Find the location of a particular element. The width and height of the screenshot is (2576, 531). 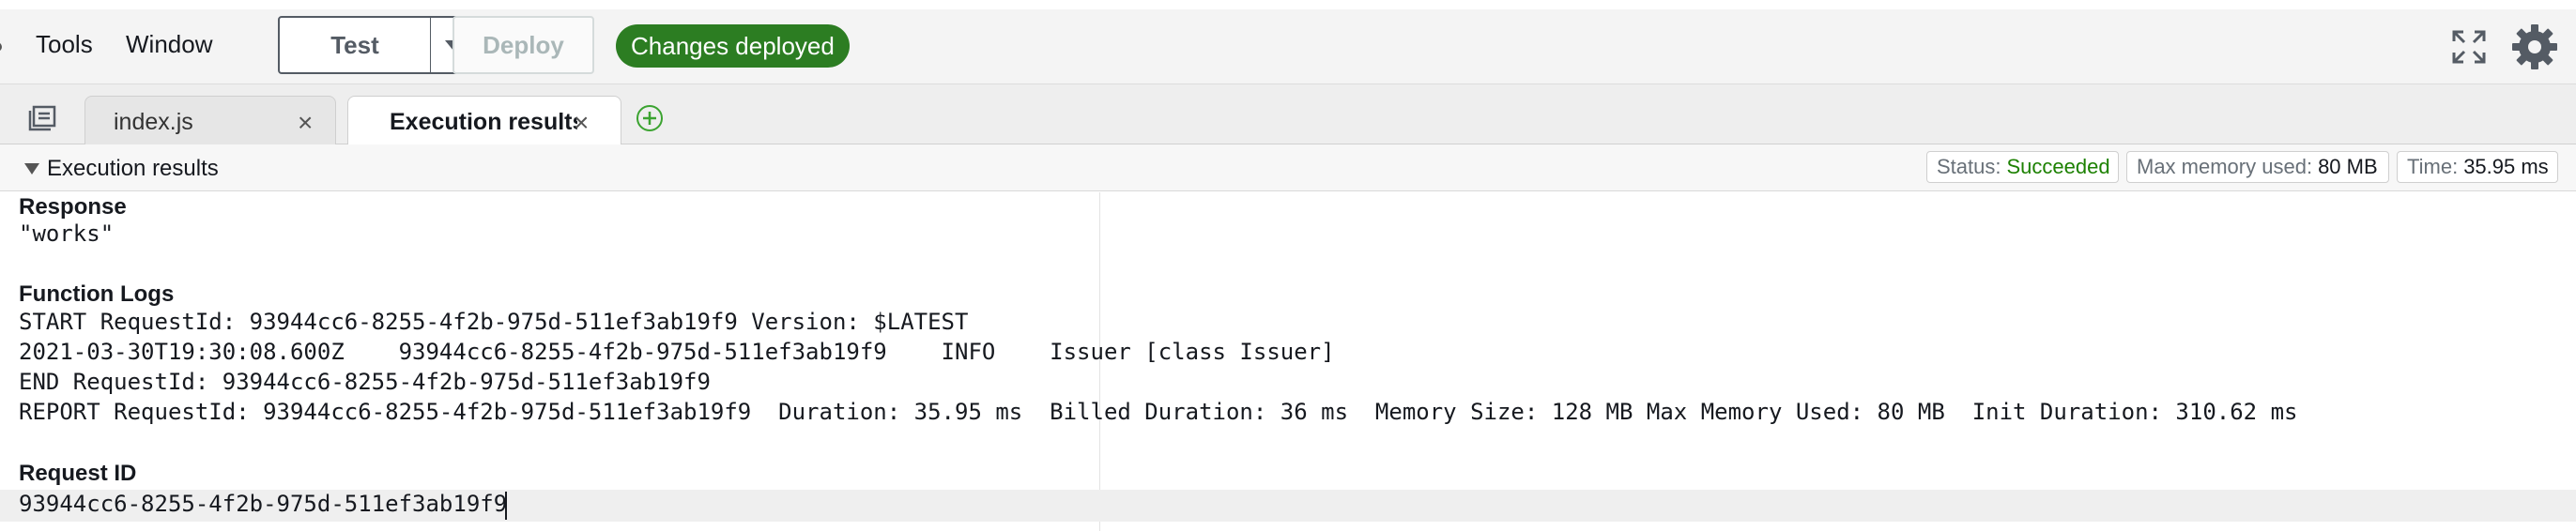

memory-key: Max memory used: is located at coordinates (2225, 166).